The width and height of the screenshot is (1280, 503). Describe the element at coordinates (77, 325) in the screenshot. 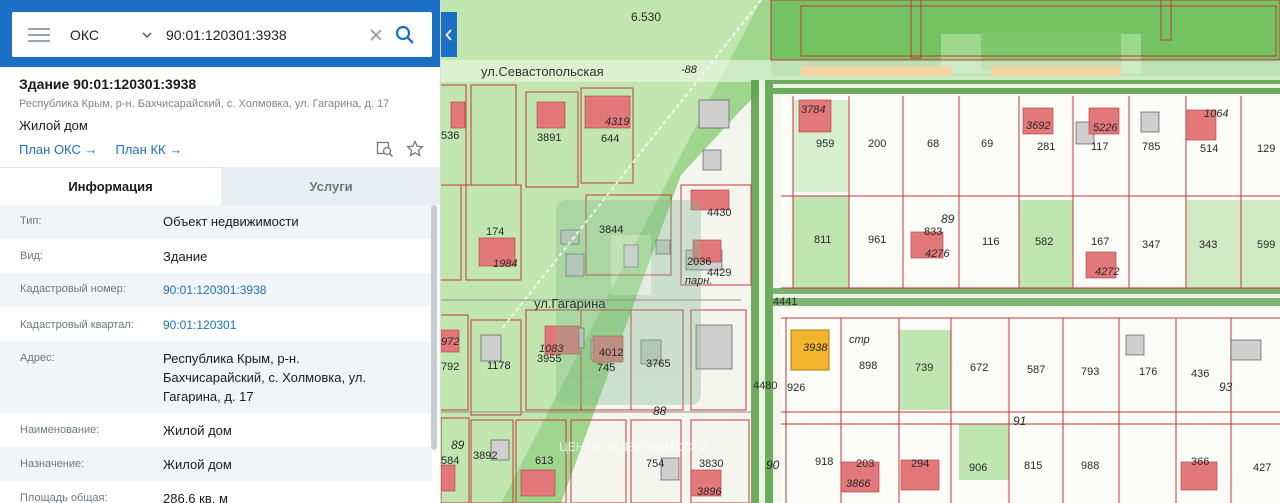

I see `info-label: Кадастровый квартал:` at that location.